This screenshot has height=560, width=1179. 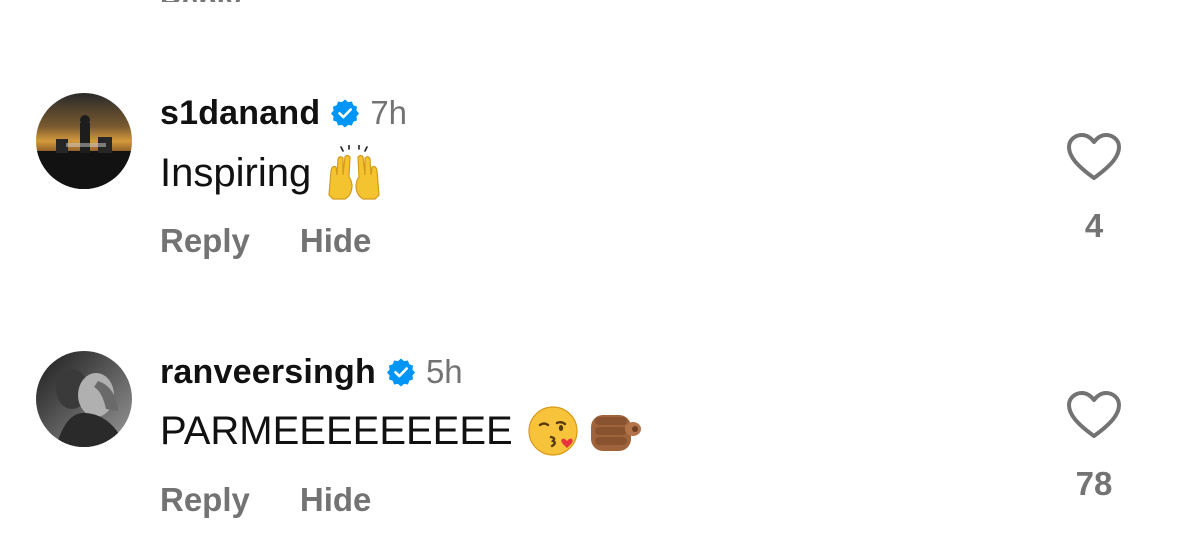 What do you see at coordinates (268, 372) in the screenshot?
I see `username: ranveersingh` at bounding box center [268, 372].